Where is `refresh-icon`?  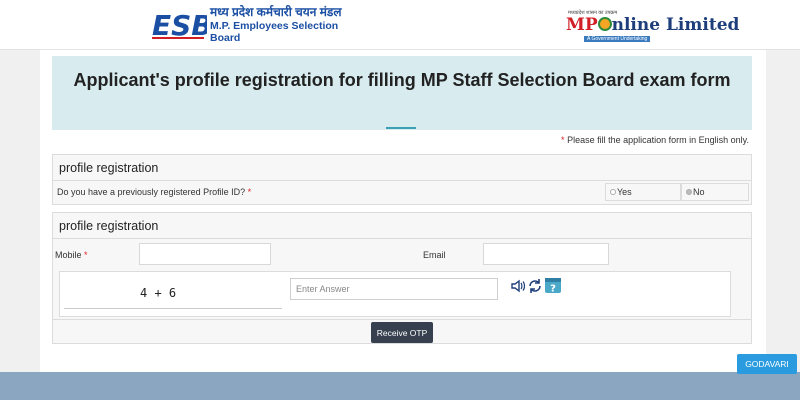
refresh-icon is located at coordinates (535, 288).